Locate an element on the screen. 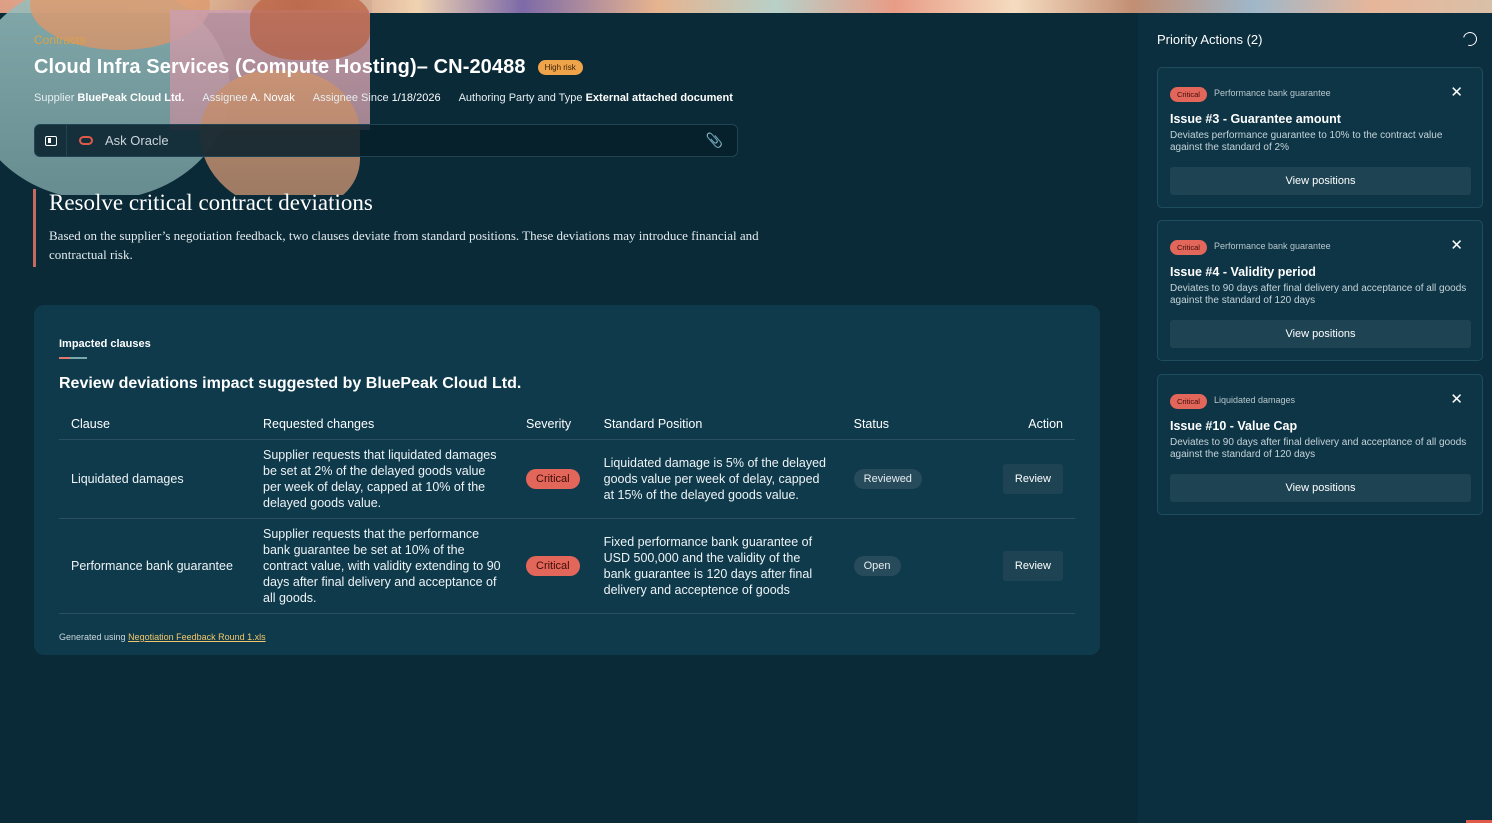 The width and height of the screenshot is (1492, 823). eyebrow-underline is located at coordinates (73, 358).